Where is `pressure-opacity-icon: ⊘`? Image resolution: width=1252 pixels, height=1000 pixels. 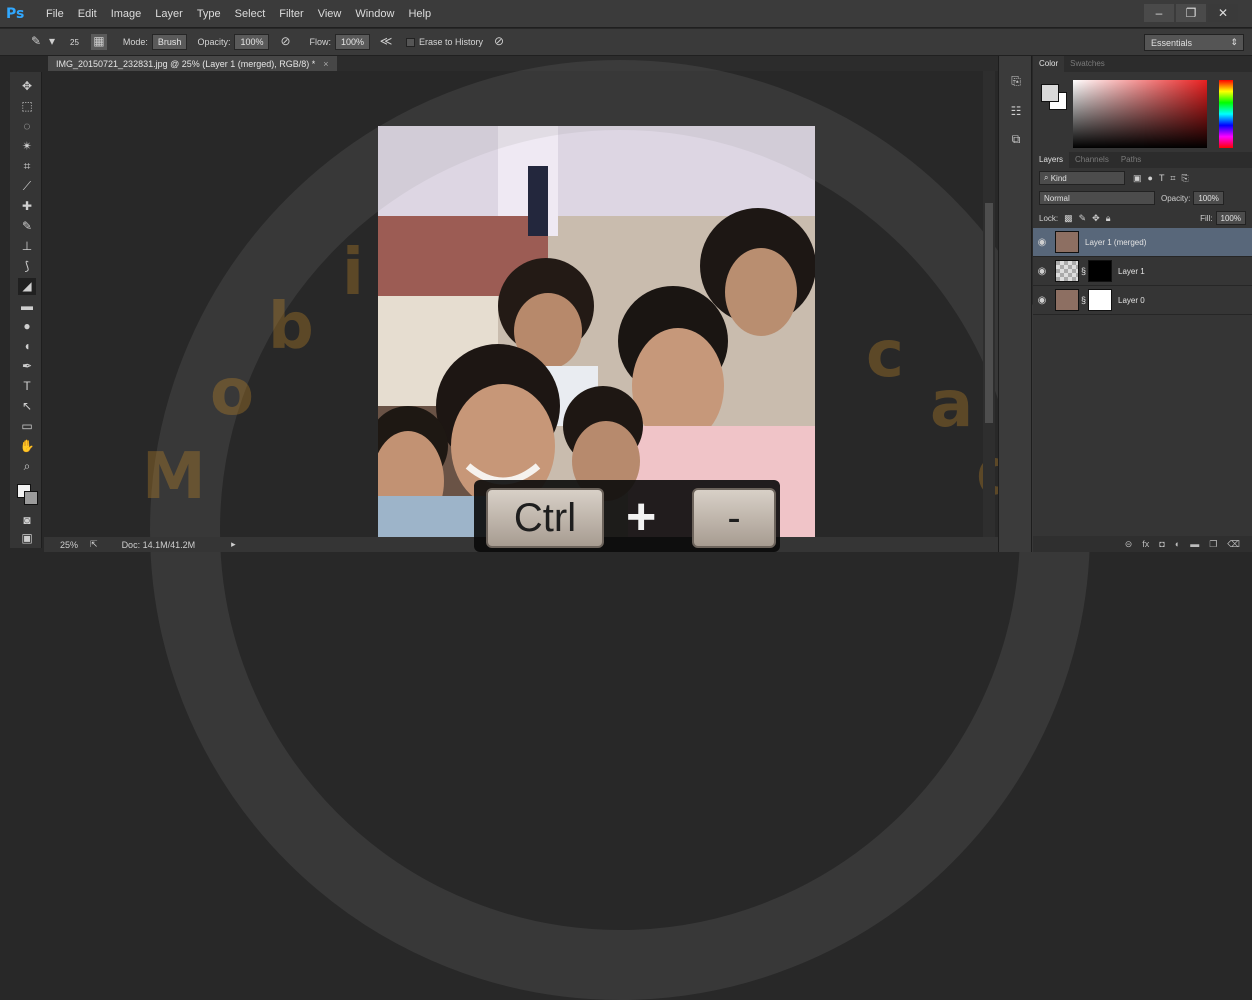 pressure-opacity-icon: ⊘ is located at coordinates (285, 42).